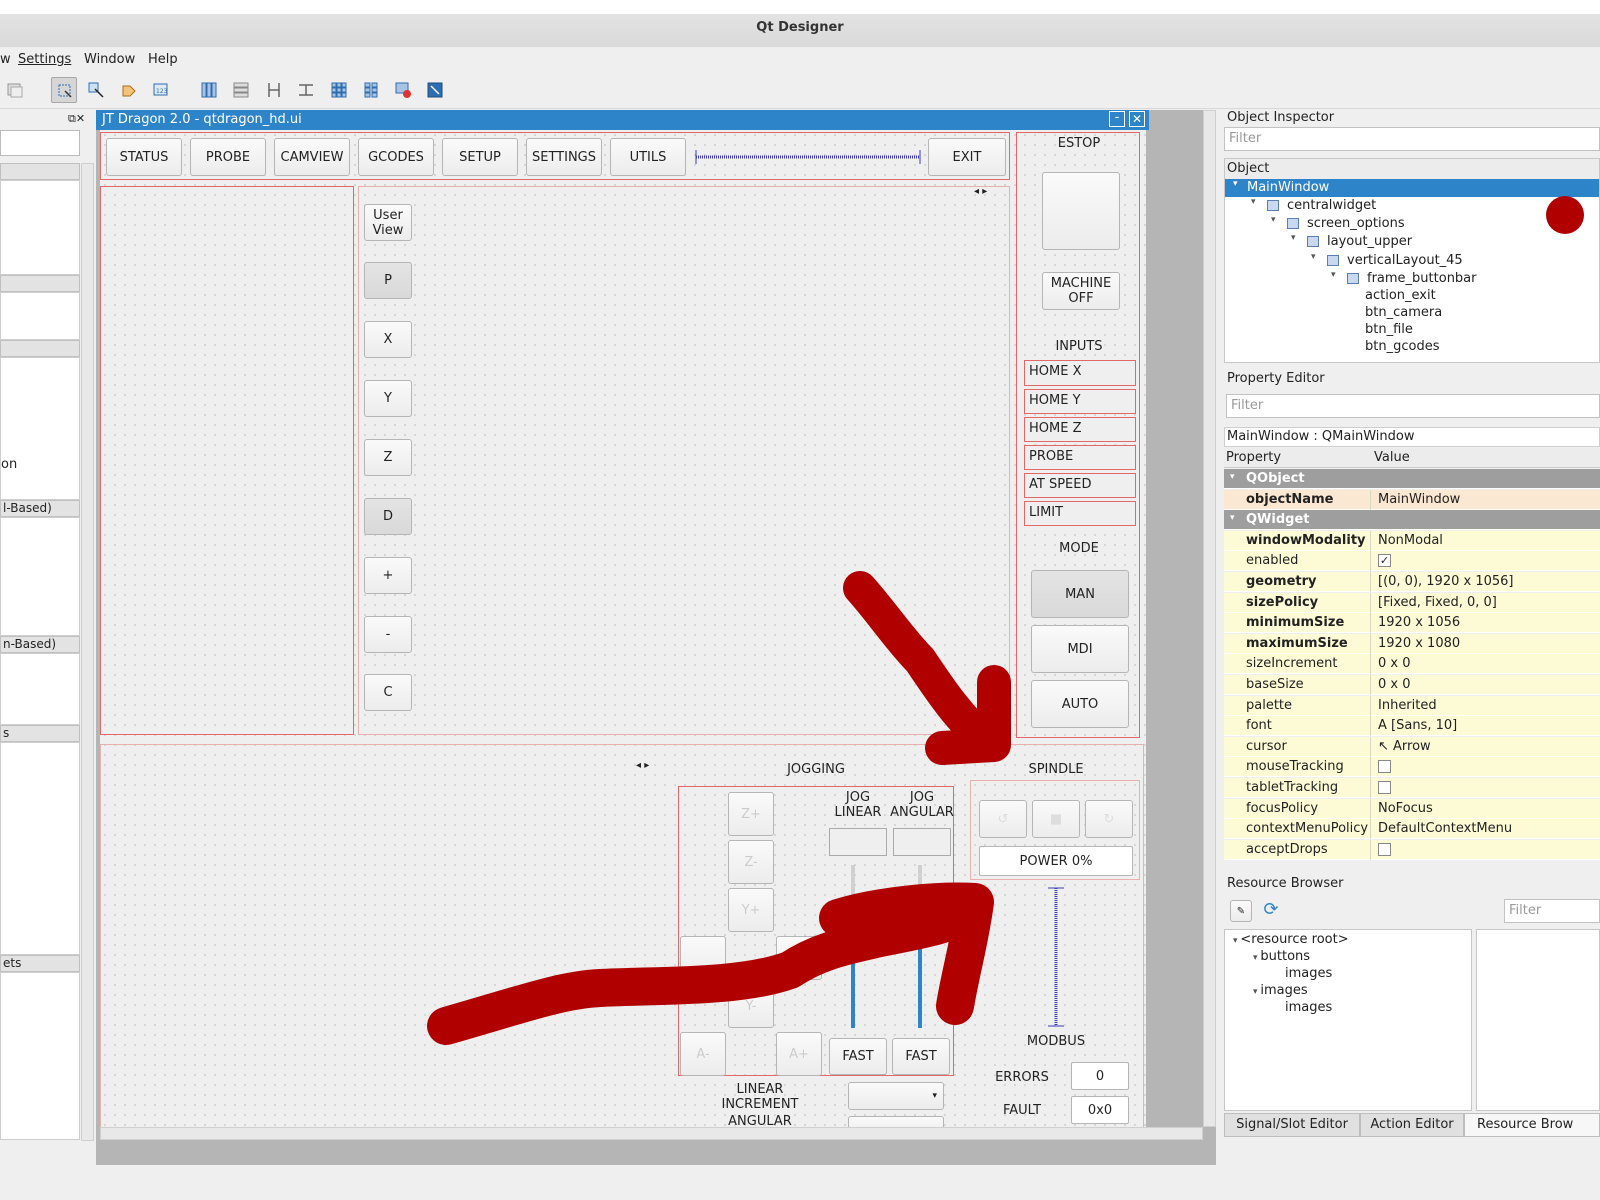 The width and height of the screenshot is (1600, 1200). What do you see at coordinates (1403, 314) in the screenshot?
I see `object-row-btn-camera: btn_camera` at bounding box center [1403, 314].